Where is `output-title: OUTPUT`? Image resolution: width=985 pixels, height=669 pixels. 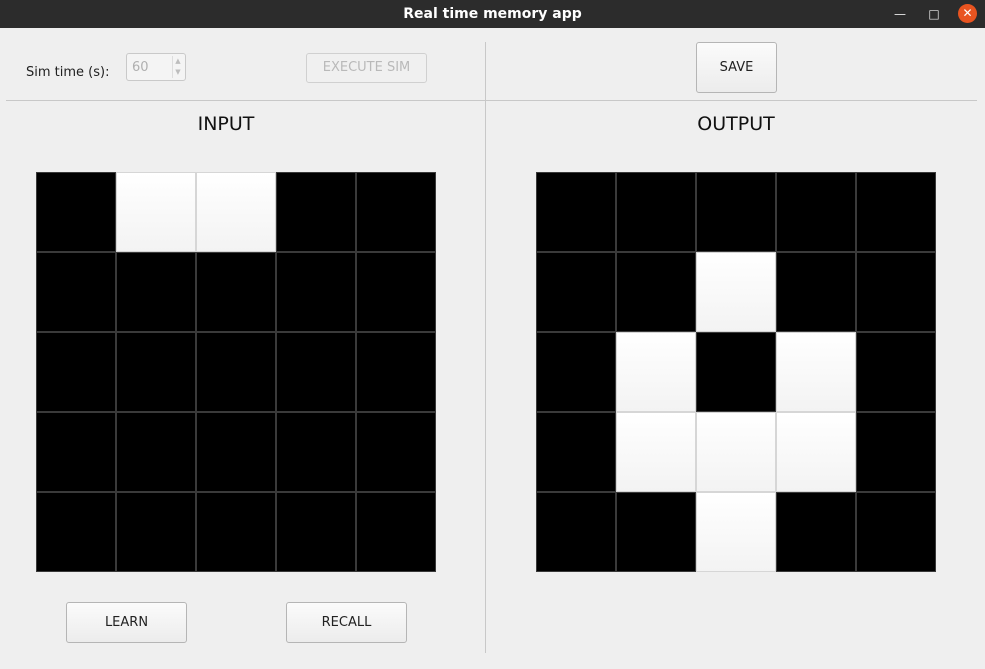 output-title: OUTPUT is located at coordinates (736, 124).